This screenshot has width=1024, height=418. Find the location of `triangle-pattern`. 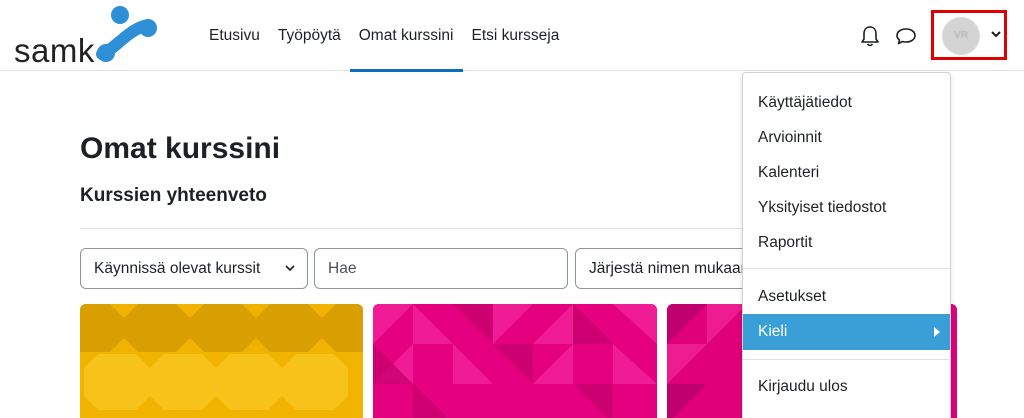

triangle-pattern is located at coordinates (515, 361).